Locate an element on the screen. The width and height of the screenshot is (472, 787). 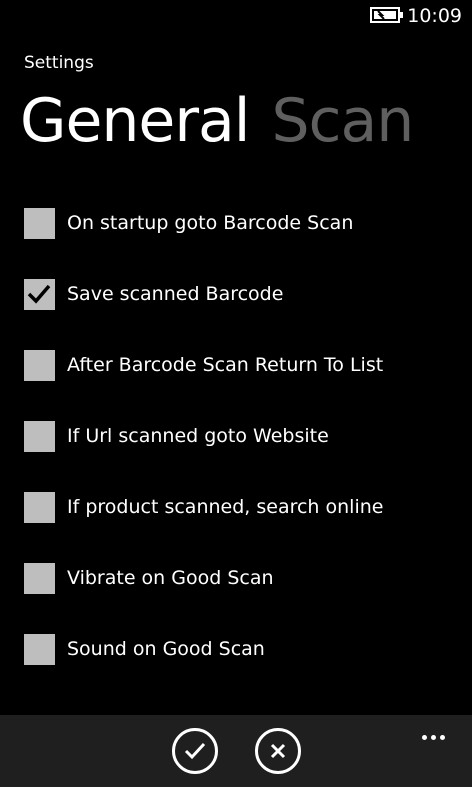
option-vibrate-good-scan: Vibrate on Good Scan is located at coordinates (244, 598).